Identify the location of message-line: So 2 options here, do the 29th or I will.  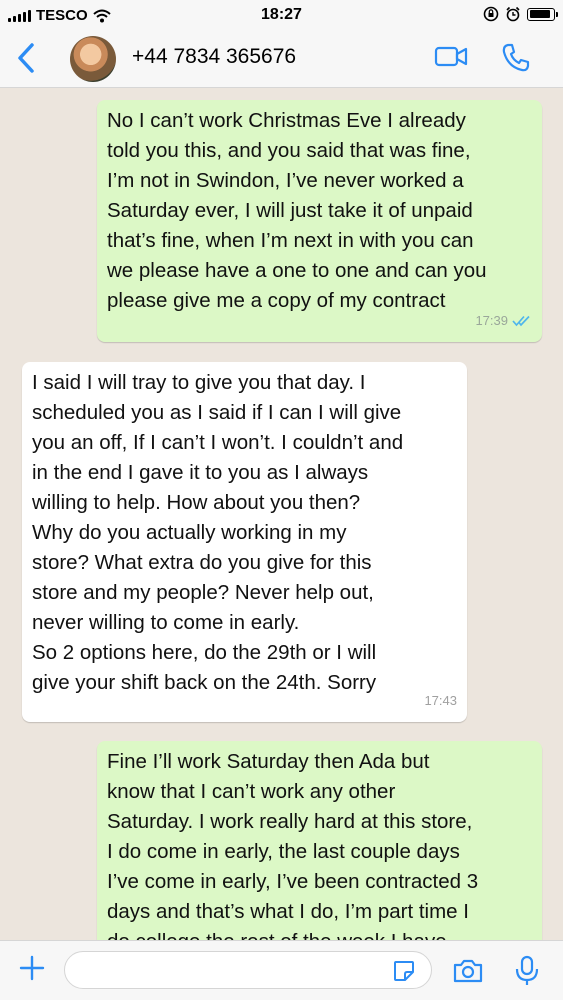
(204, 652).